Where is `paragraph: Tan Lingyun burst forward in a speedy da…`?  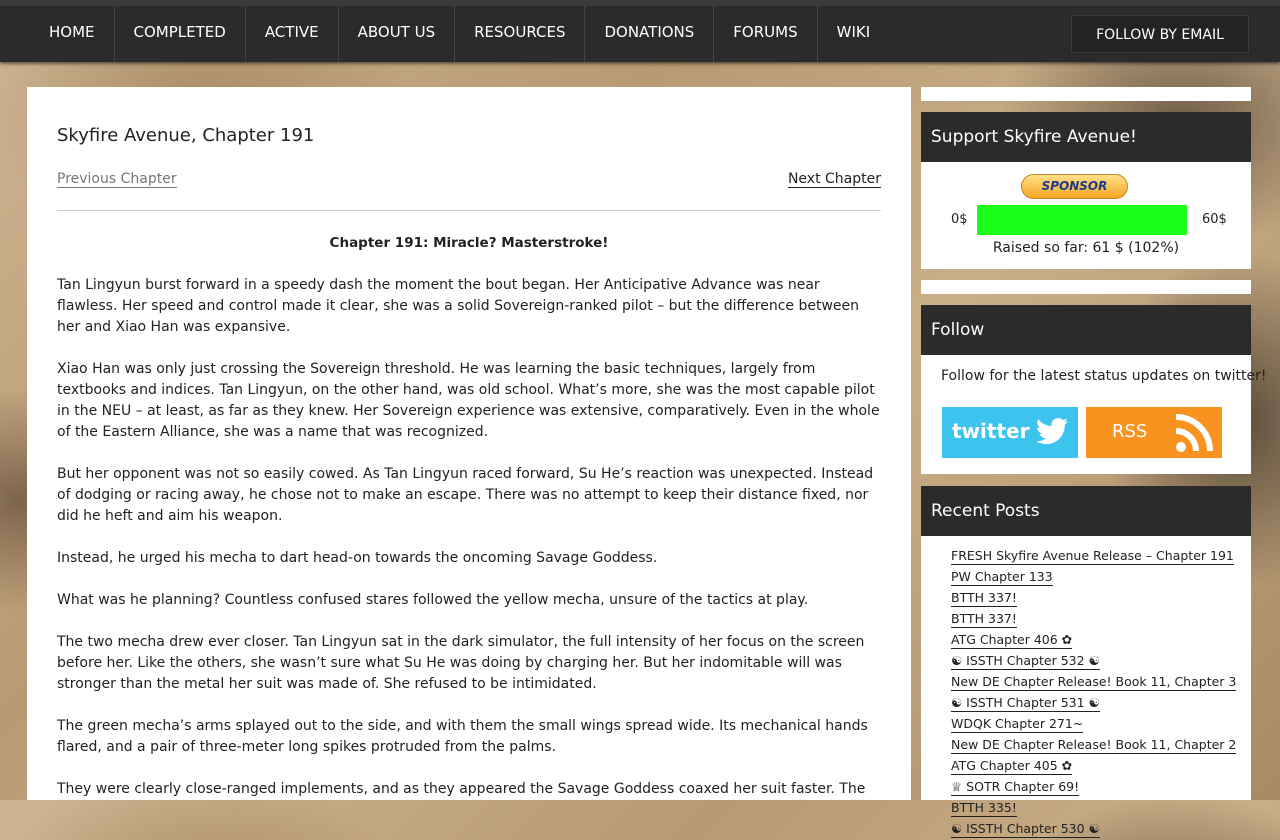
paragraph: Tan Lingyun burst forward in a speedy da… is located at coordinates (458, 306).